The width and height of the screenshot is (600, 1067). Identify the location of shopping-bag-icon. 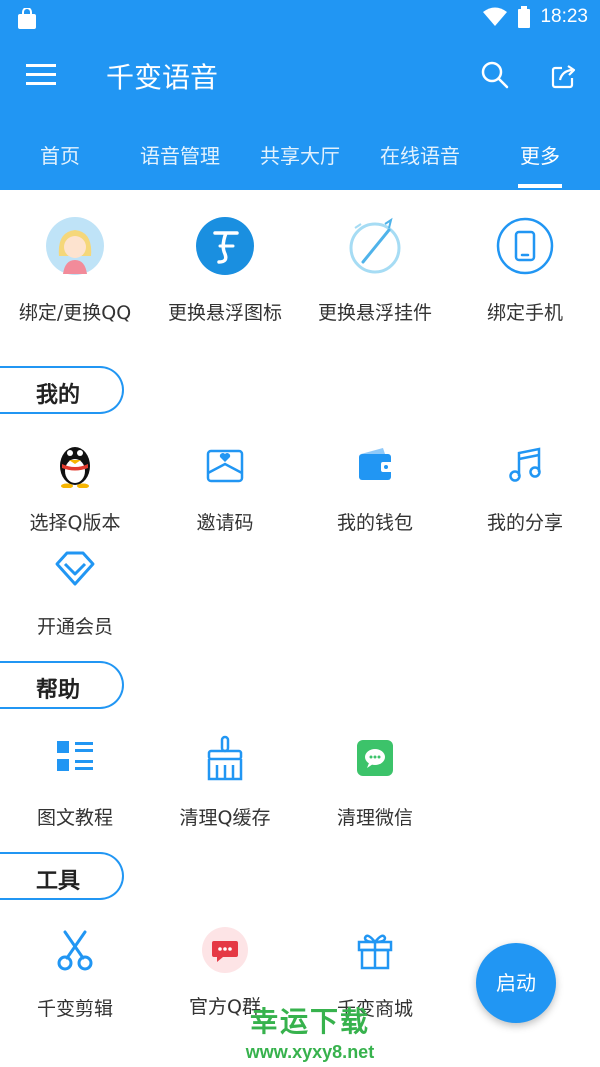
(27, 18).